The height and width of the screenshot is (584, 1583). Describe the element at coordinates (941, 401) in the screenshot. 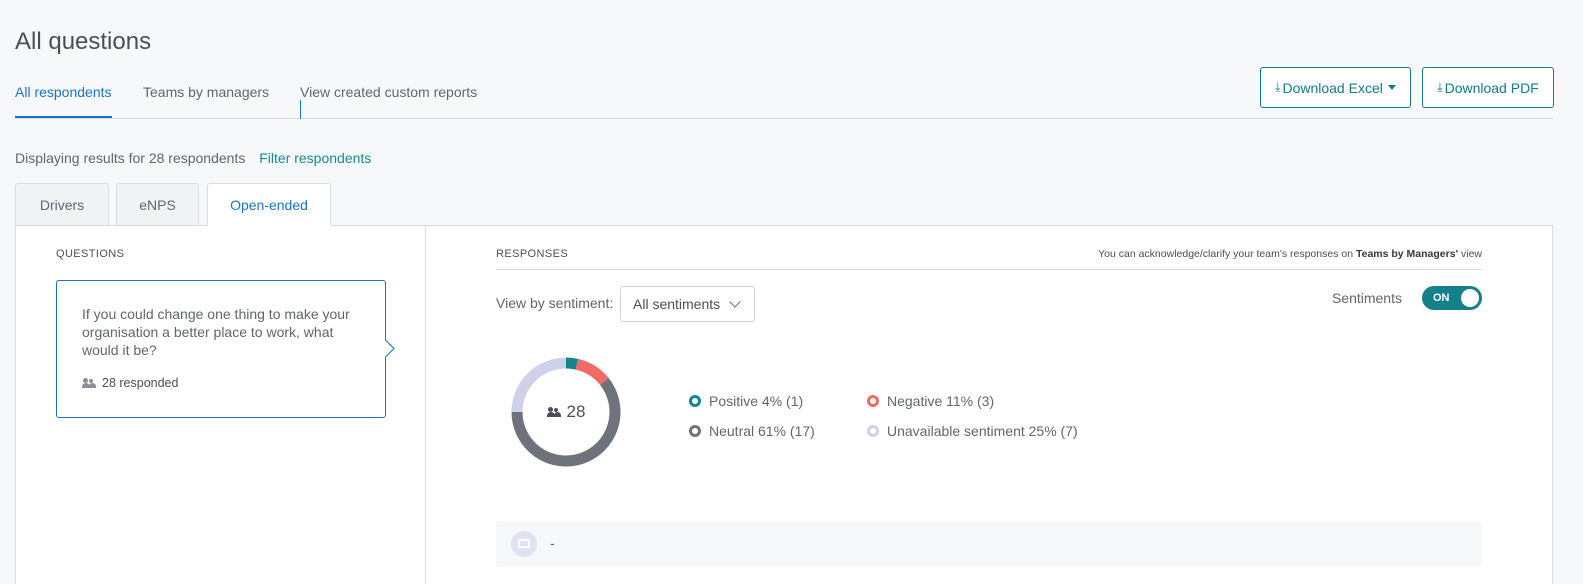

I see `legend-negative-label: Negative 11% (3)` at that location.